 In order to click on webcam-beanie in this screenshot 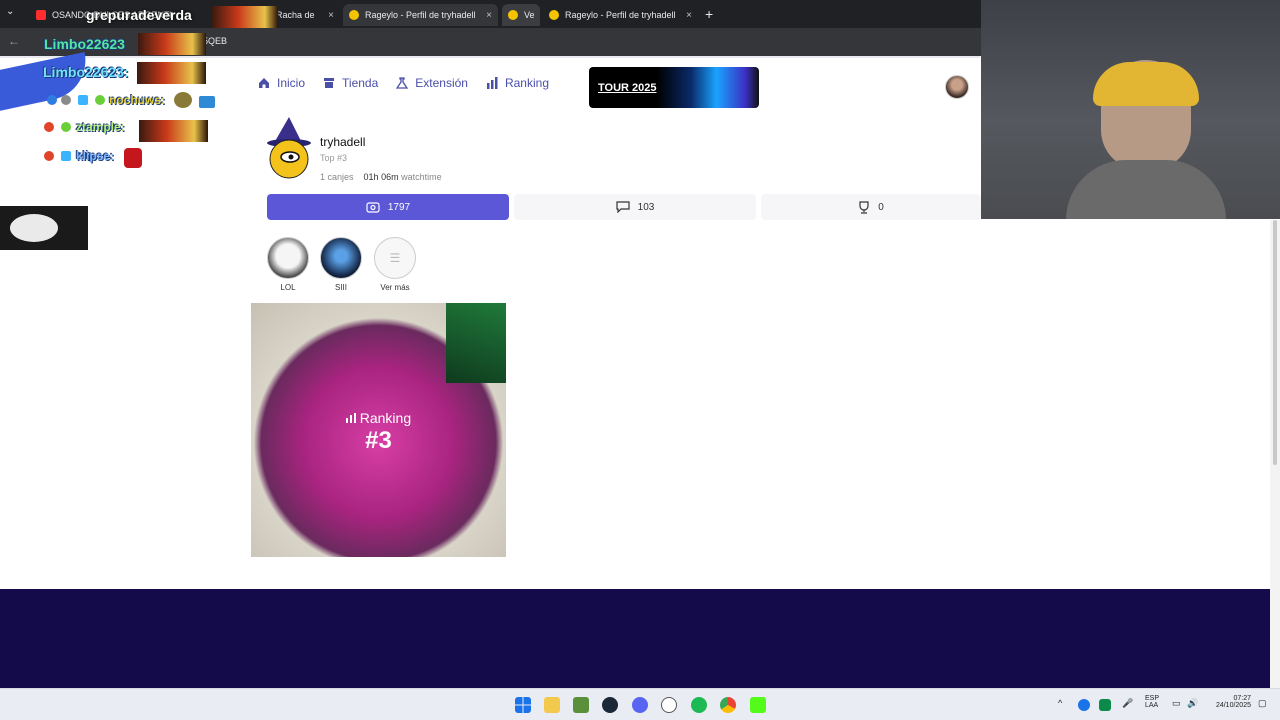, I will do `click(1146, 84)`.